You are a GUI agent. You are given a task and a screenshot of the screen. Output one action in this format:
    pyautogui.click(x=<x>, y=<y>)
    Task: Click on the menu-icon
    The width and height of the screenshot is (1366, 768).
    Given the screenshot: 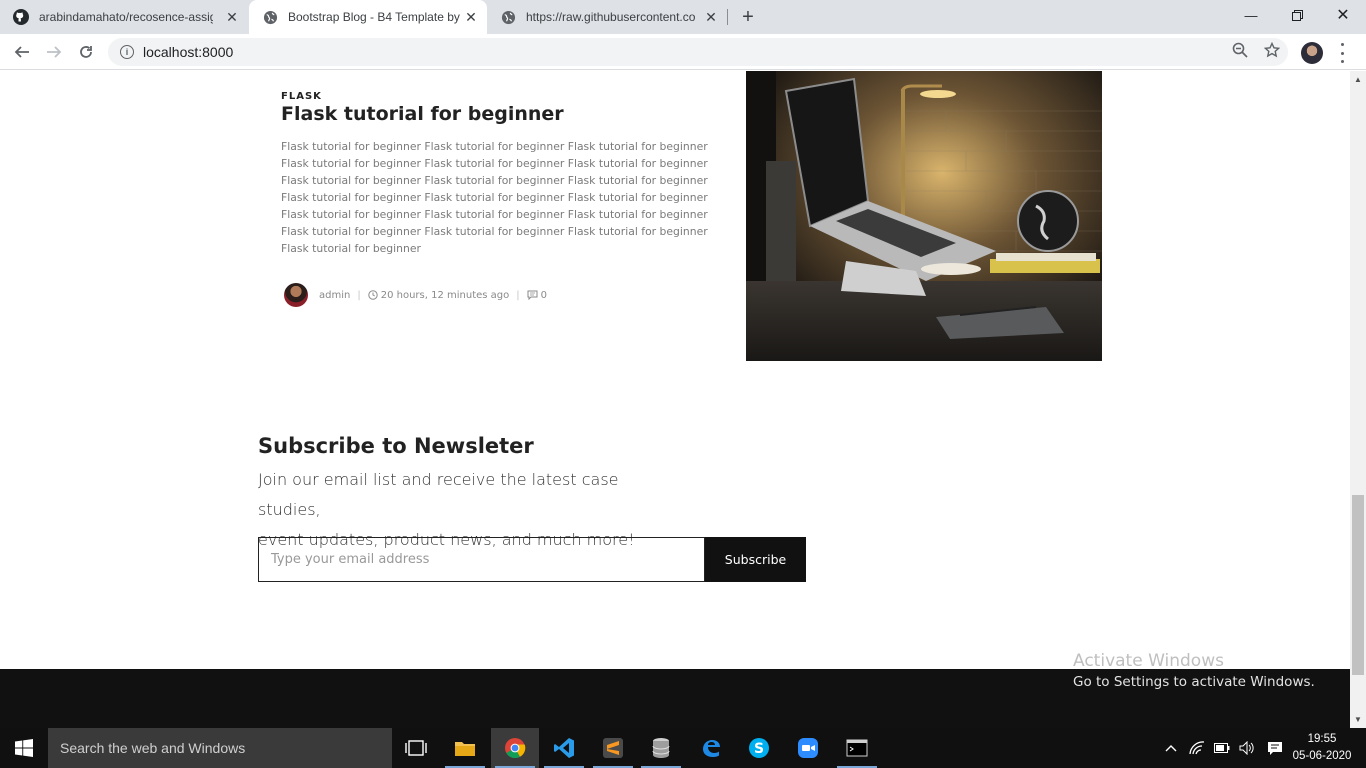 What is the action you would take?
    pyautogui.click(x=1342, y=53)
    